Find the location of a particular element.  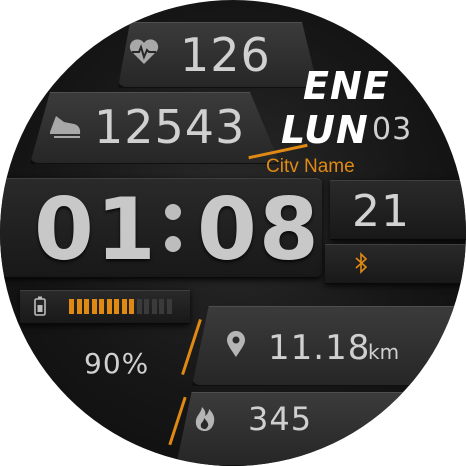

battery-percent: 90% is located at coordinates (117, 363).